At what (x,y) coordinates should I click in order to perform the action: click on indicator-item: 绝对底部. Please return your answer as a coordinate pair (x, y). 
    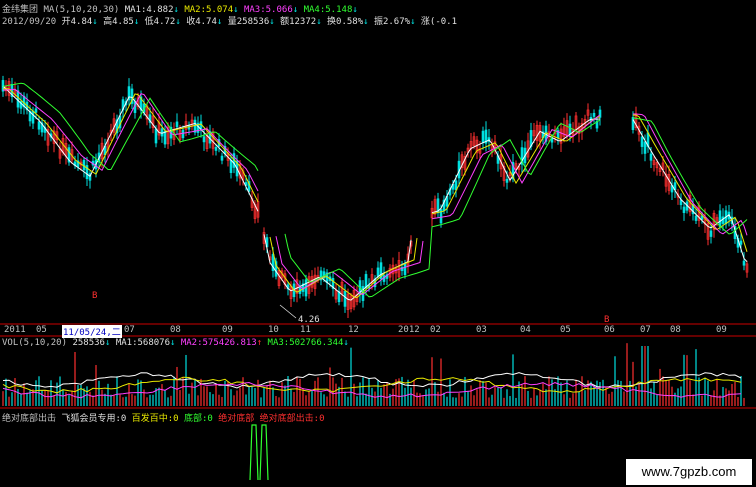
    Looking at the image, I should click on (233, 419).